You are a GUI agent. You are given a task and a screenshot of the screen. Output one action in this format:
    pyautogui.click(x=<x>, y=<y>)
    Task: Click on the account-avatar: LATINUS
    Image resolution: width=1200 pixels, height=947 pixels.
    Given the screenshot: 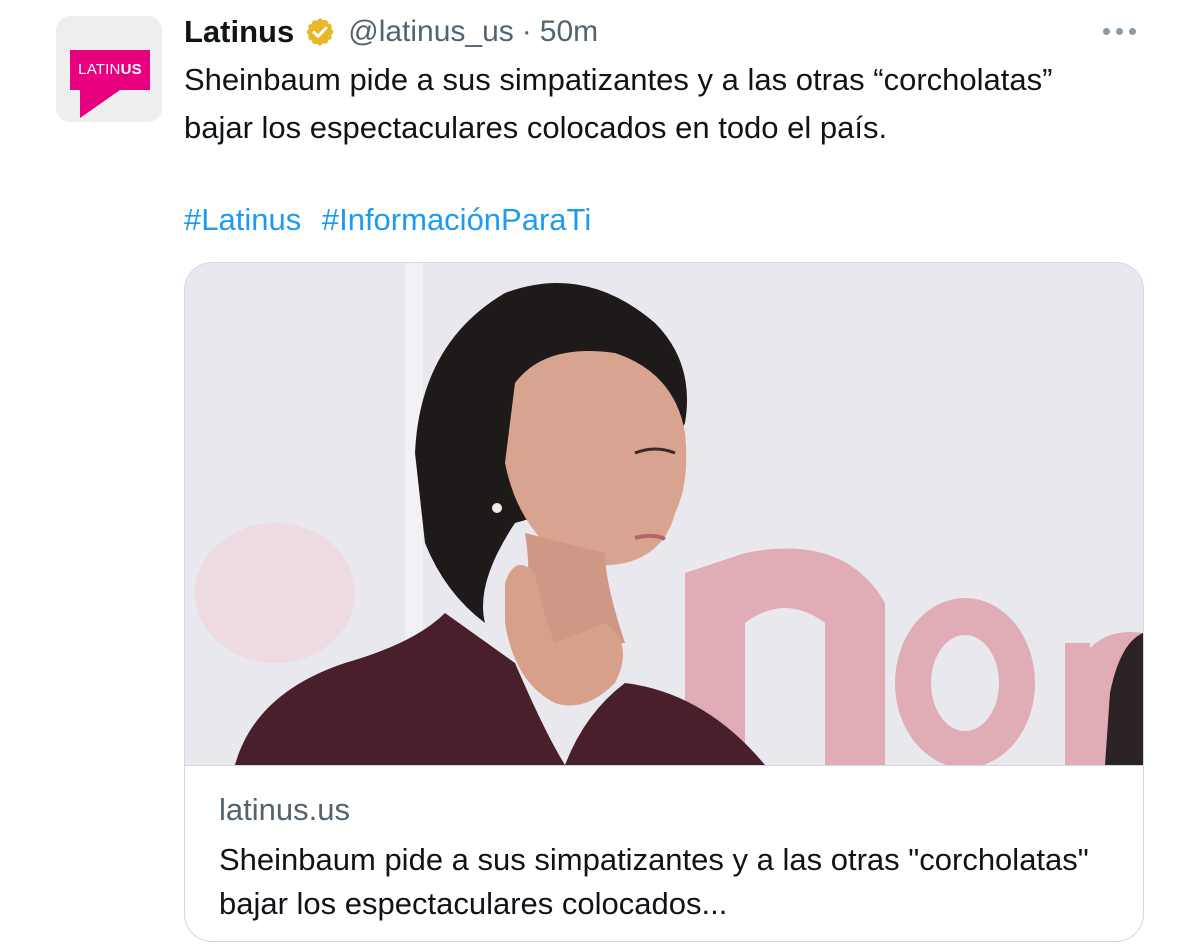 What is the action you would take?
    pyautogui.click(x=109, y=69)
    